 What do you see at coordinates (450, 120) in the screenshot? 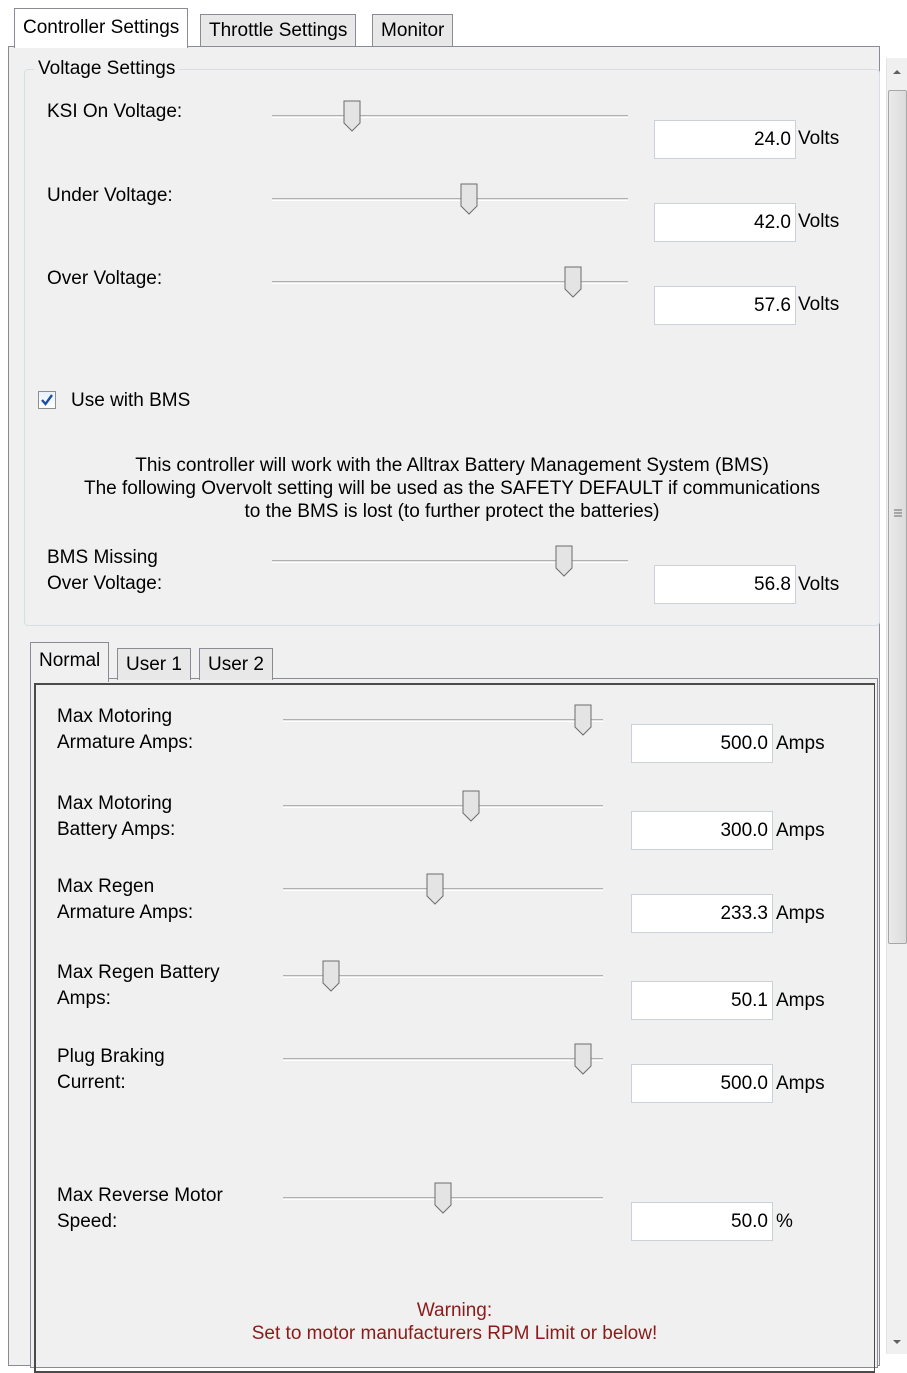
I see `ksi-on-voltage-slider` at bounding box center [450, 120].